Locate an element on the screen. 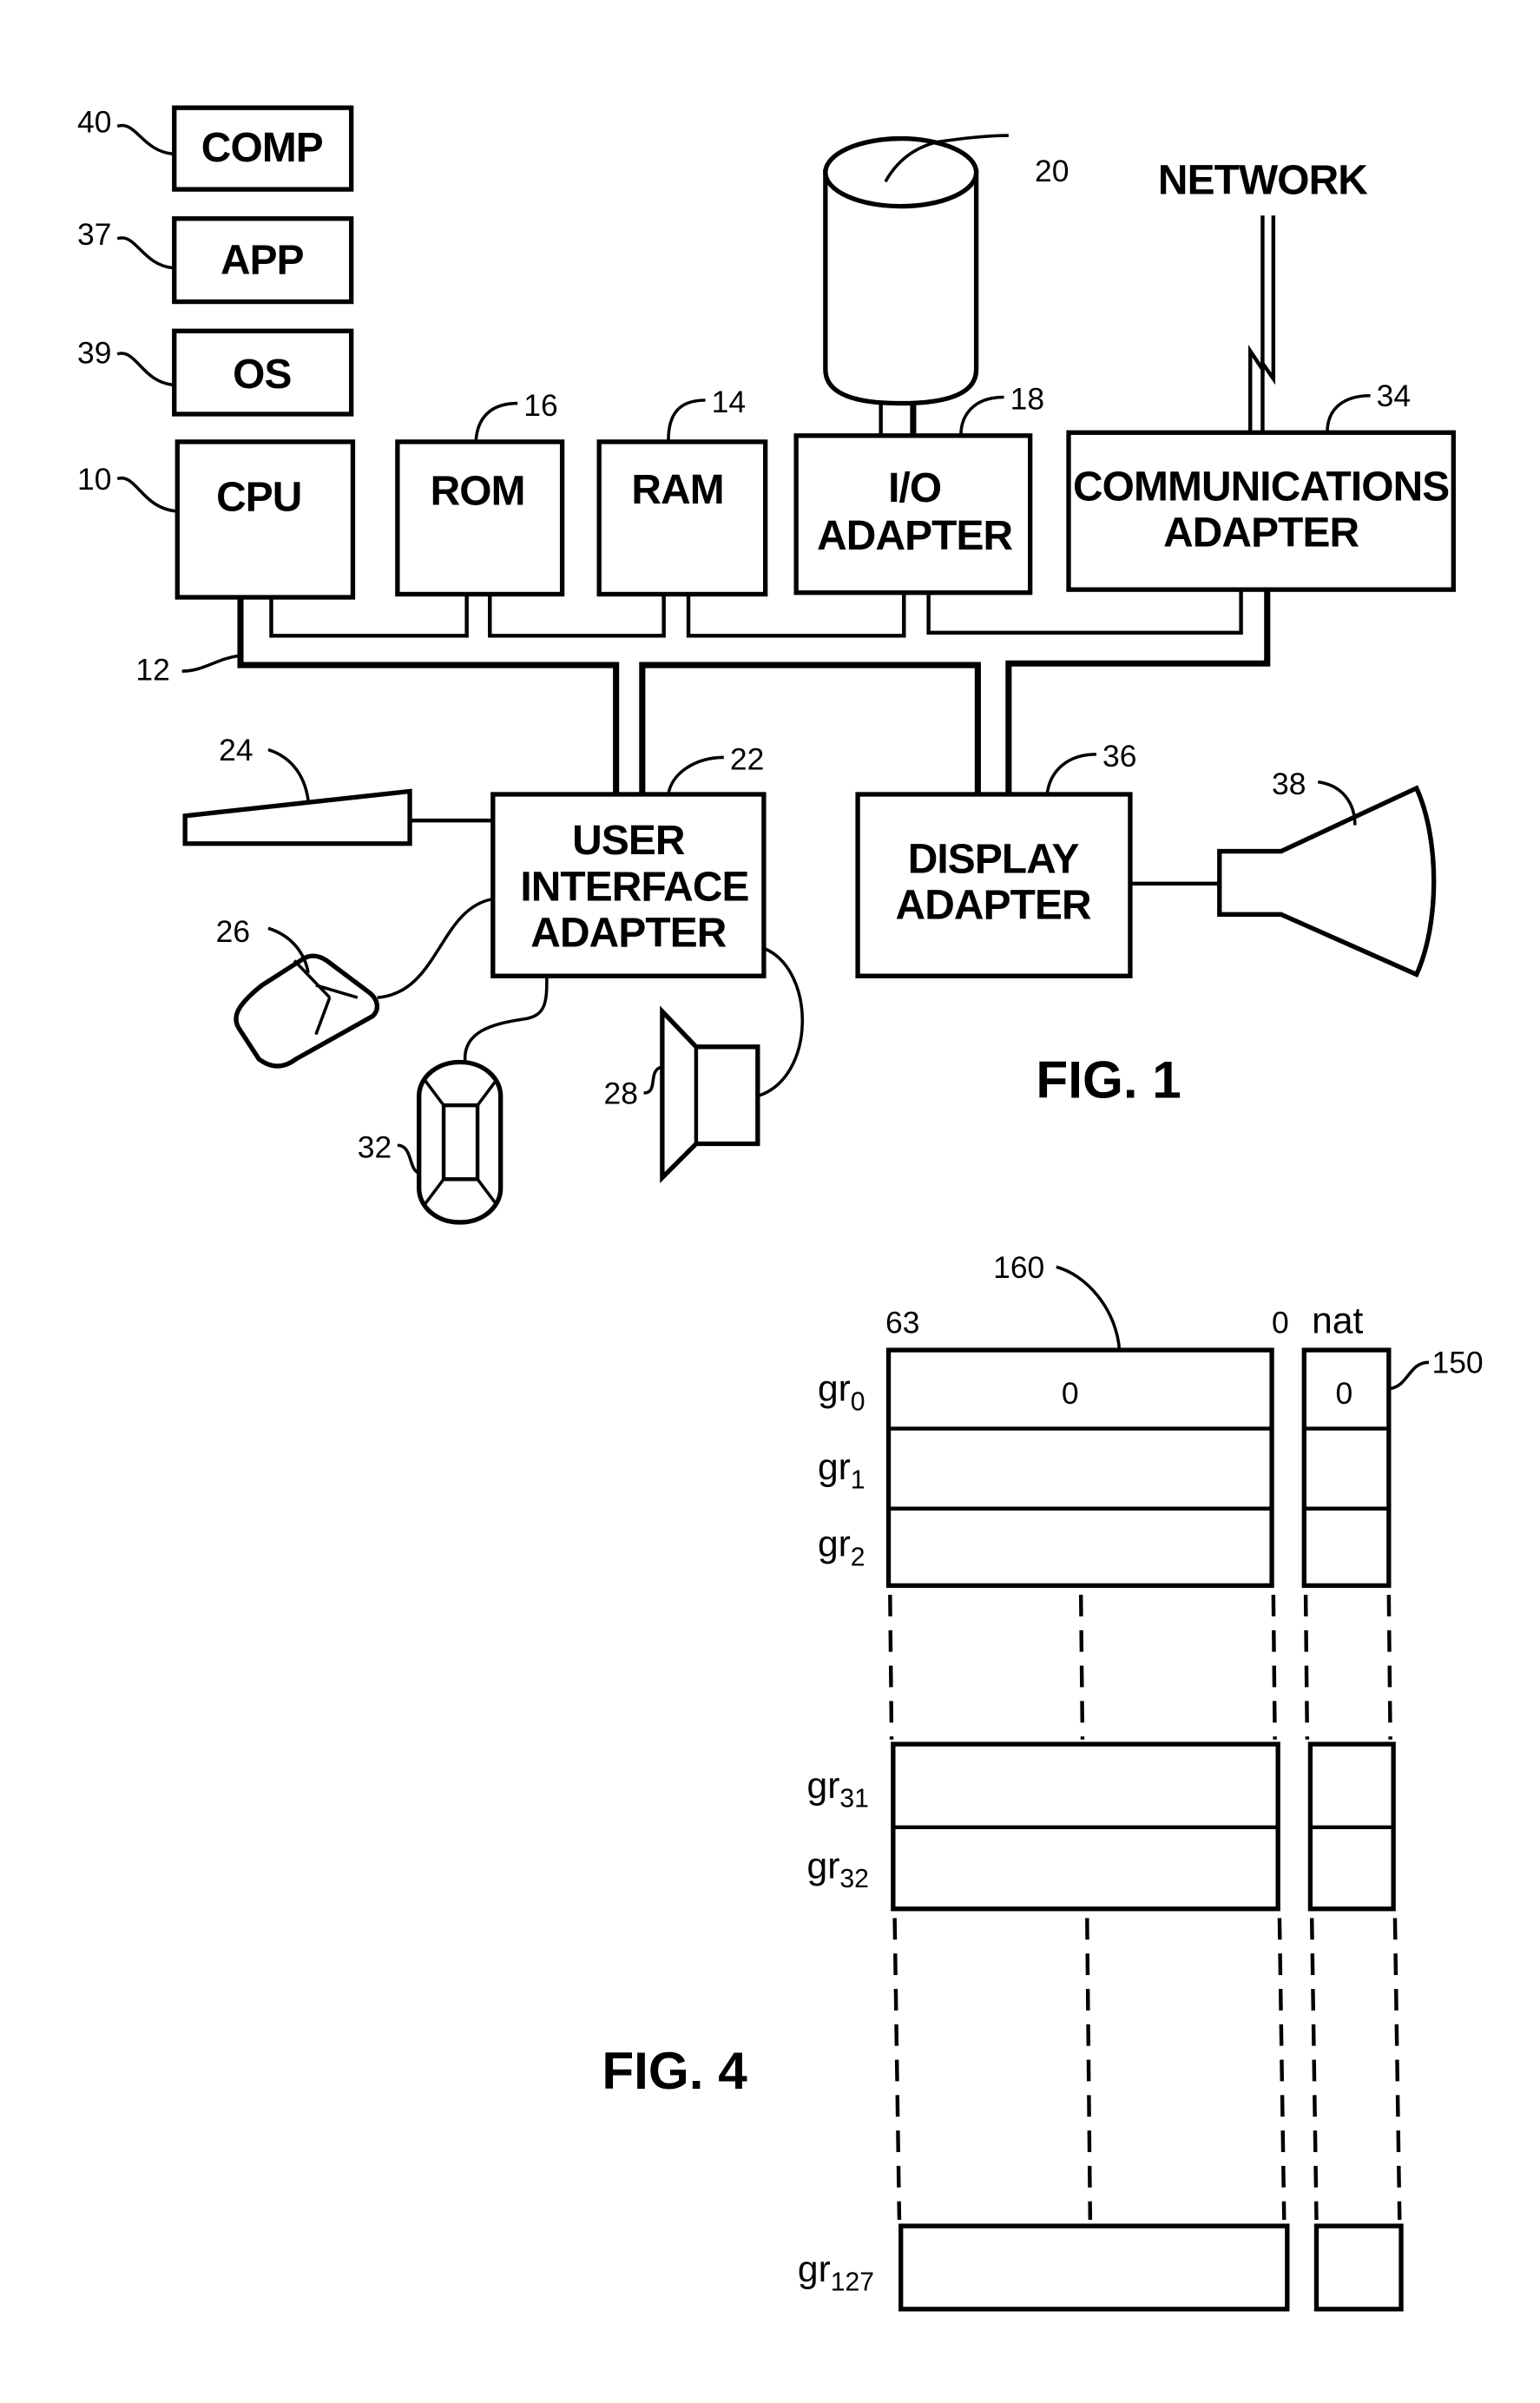  speaker-icon is located at coordinates (710, 1094).